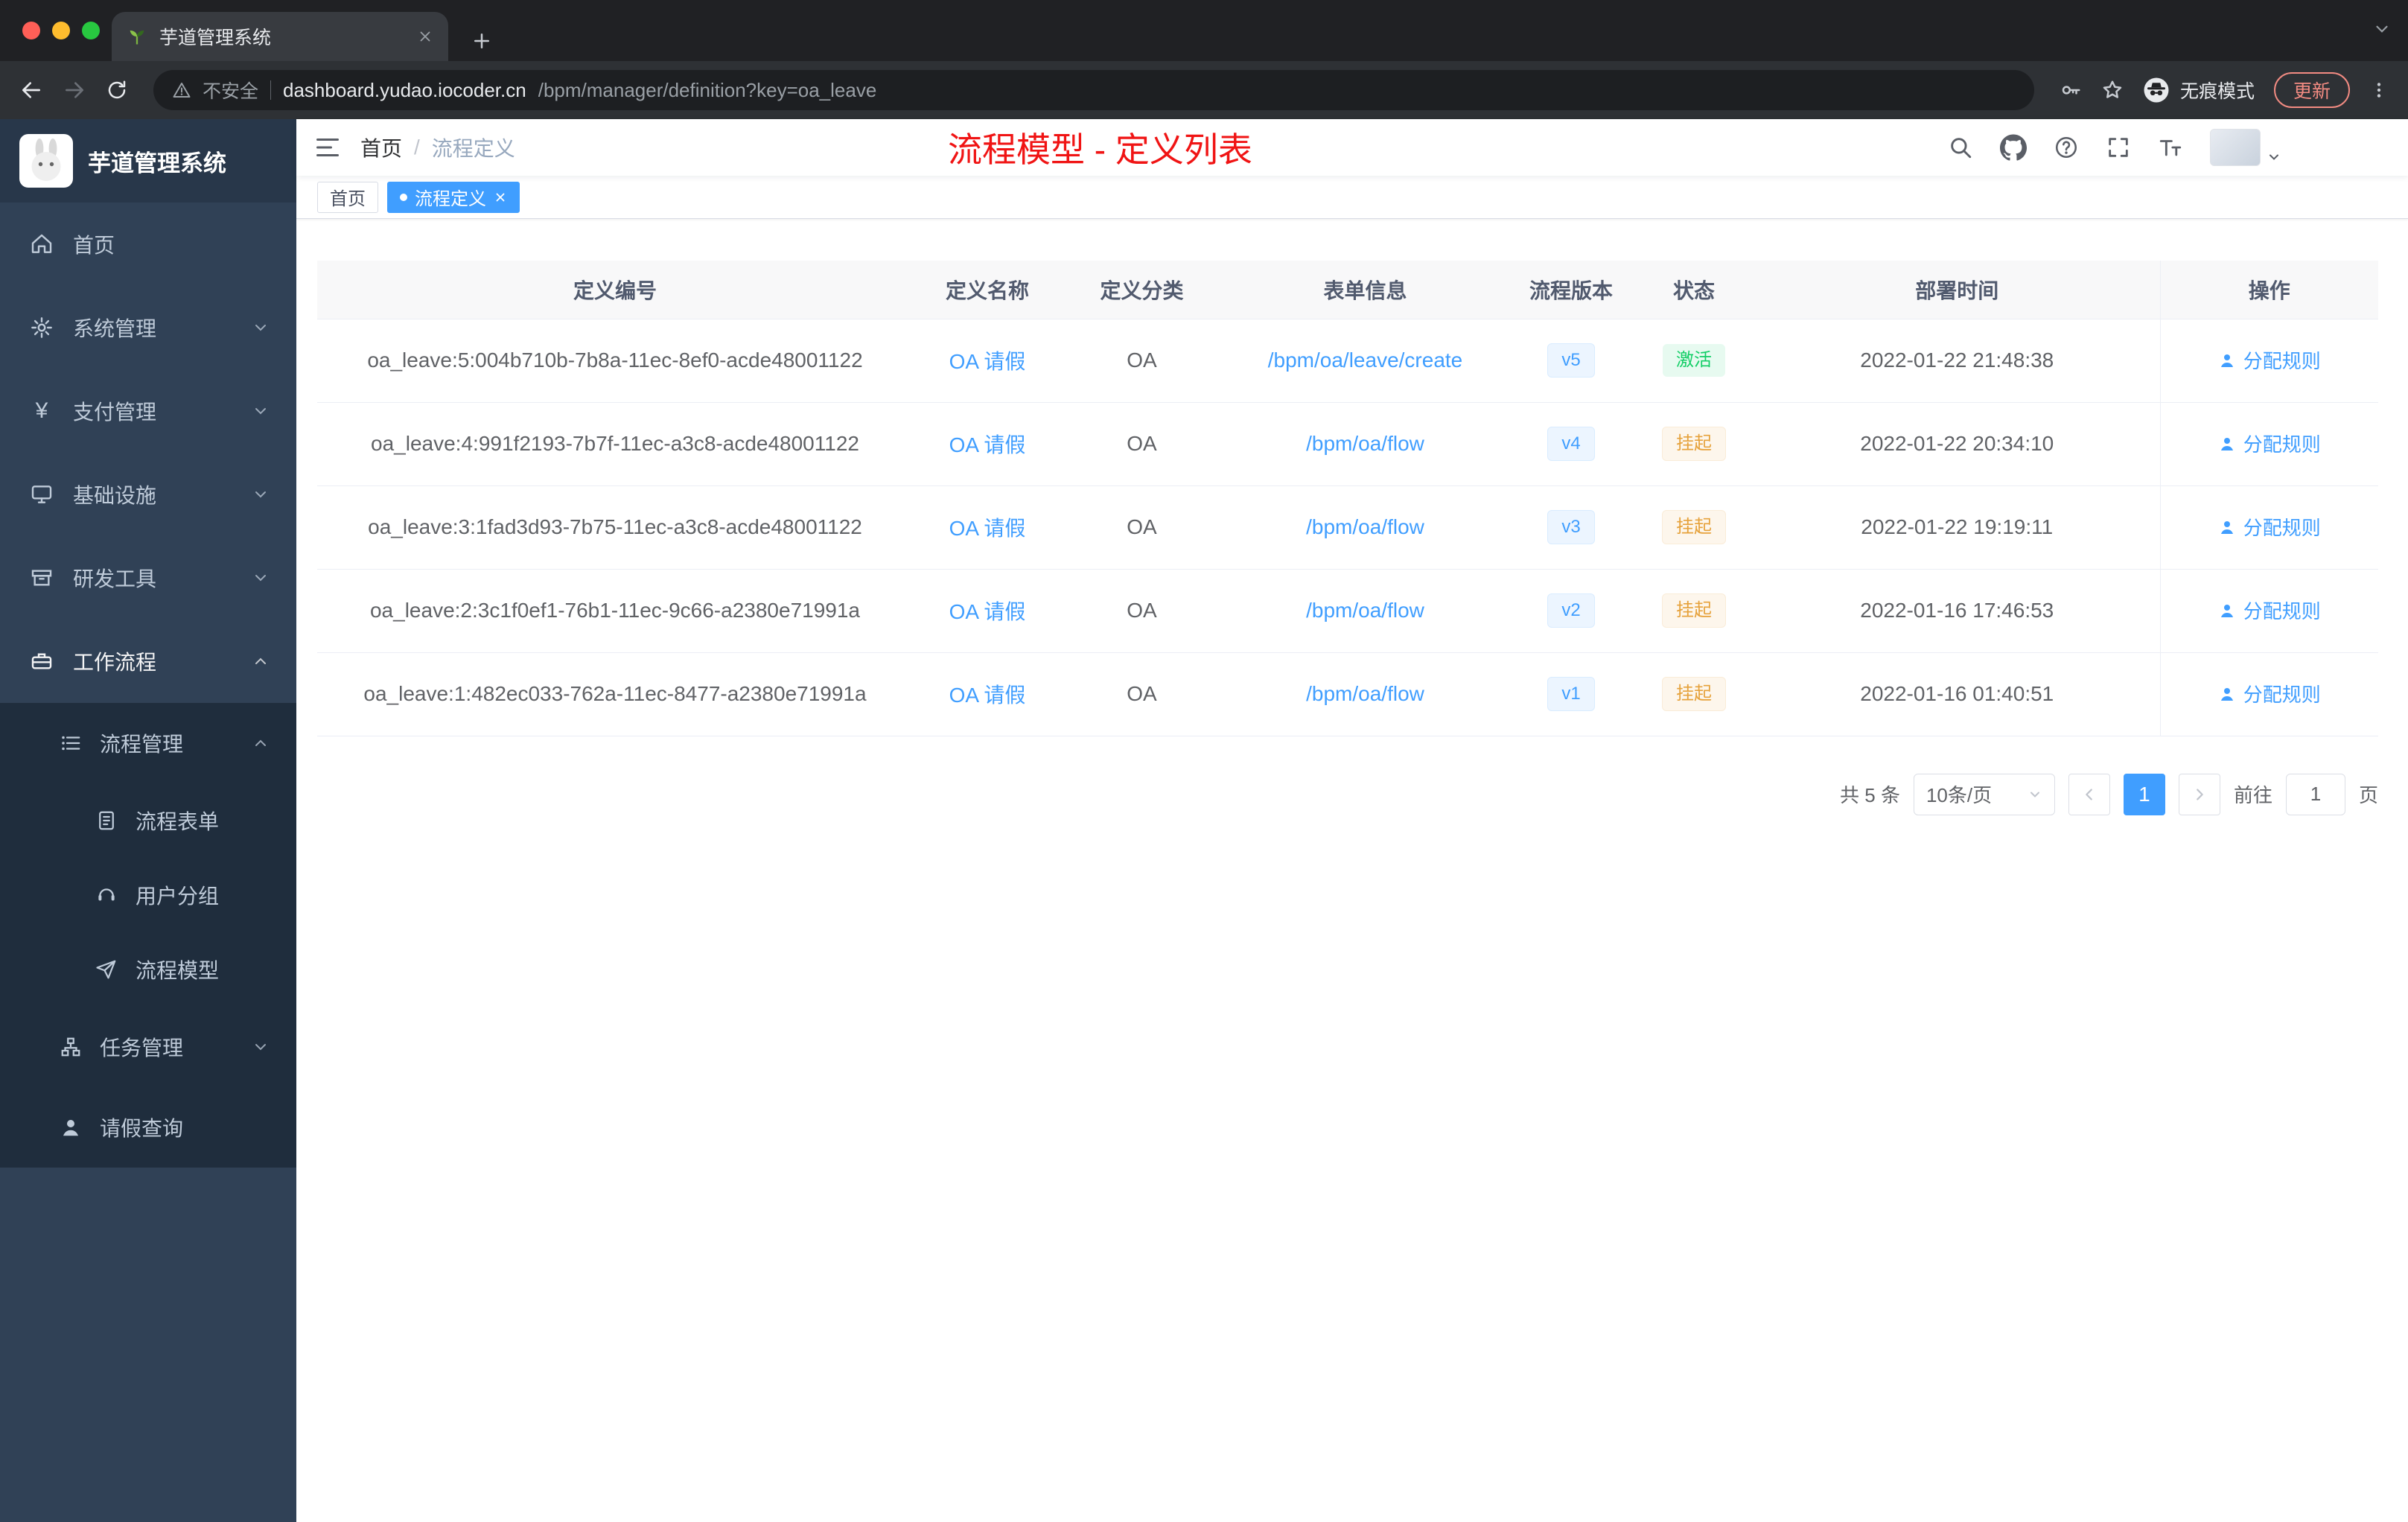  What do you see at coordinates (260, 660) in the screenshot?
I see `chevron-up-icon` at bounding box center [260, 660].